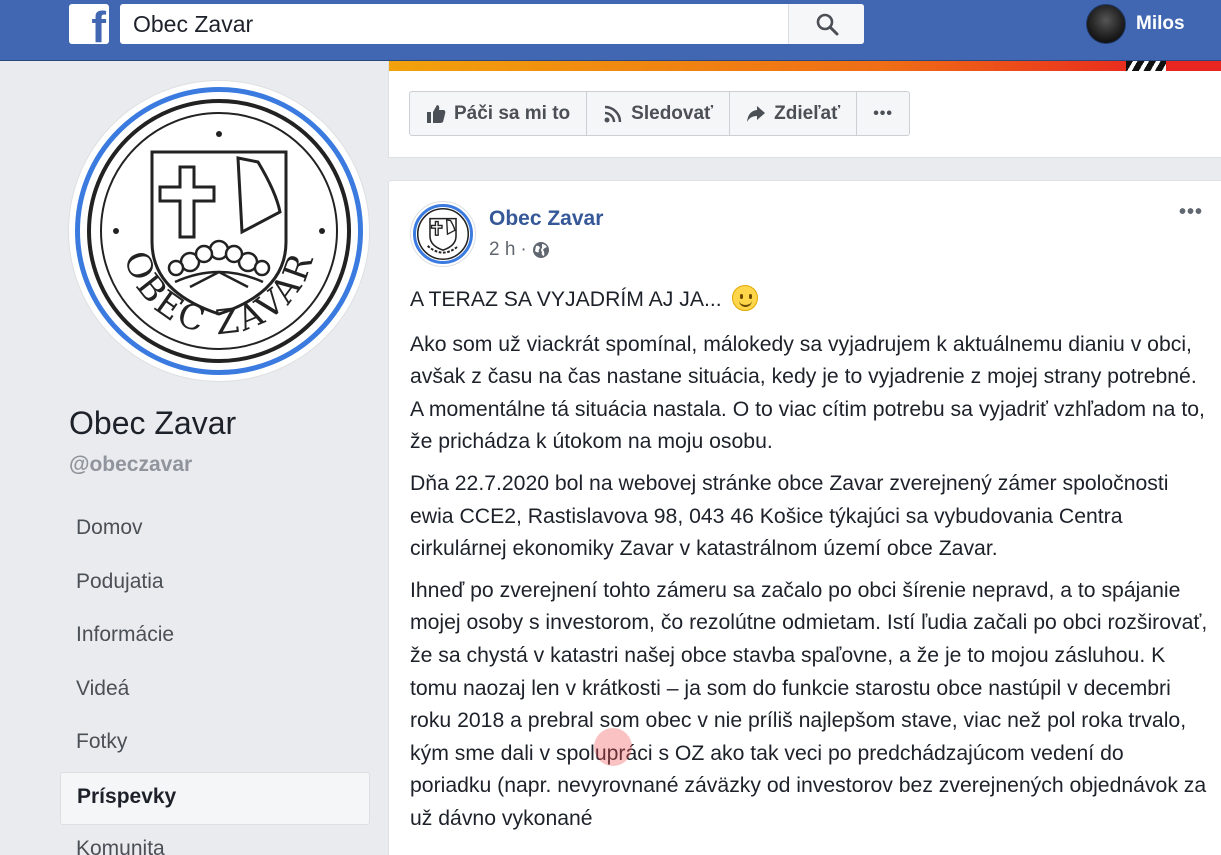 The width and height of the screenshot is (1221, 855). I want to click on search-input, so click(454, 24).